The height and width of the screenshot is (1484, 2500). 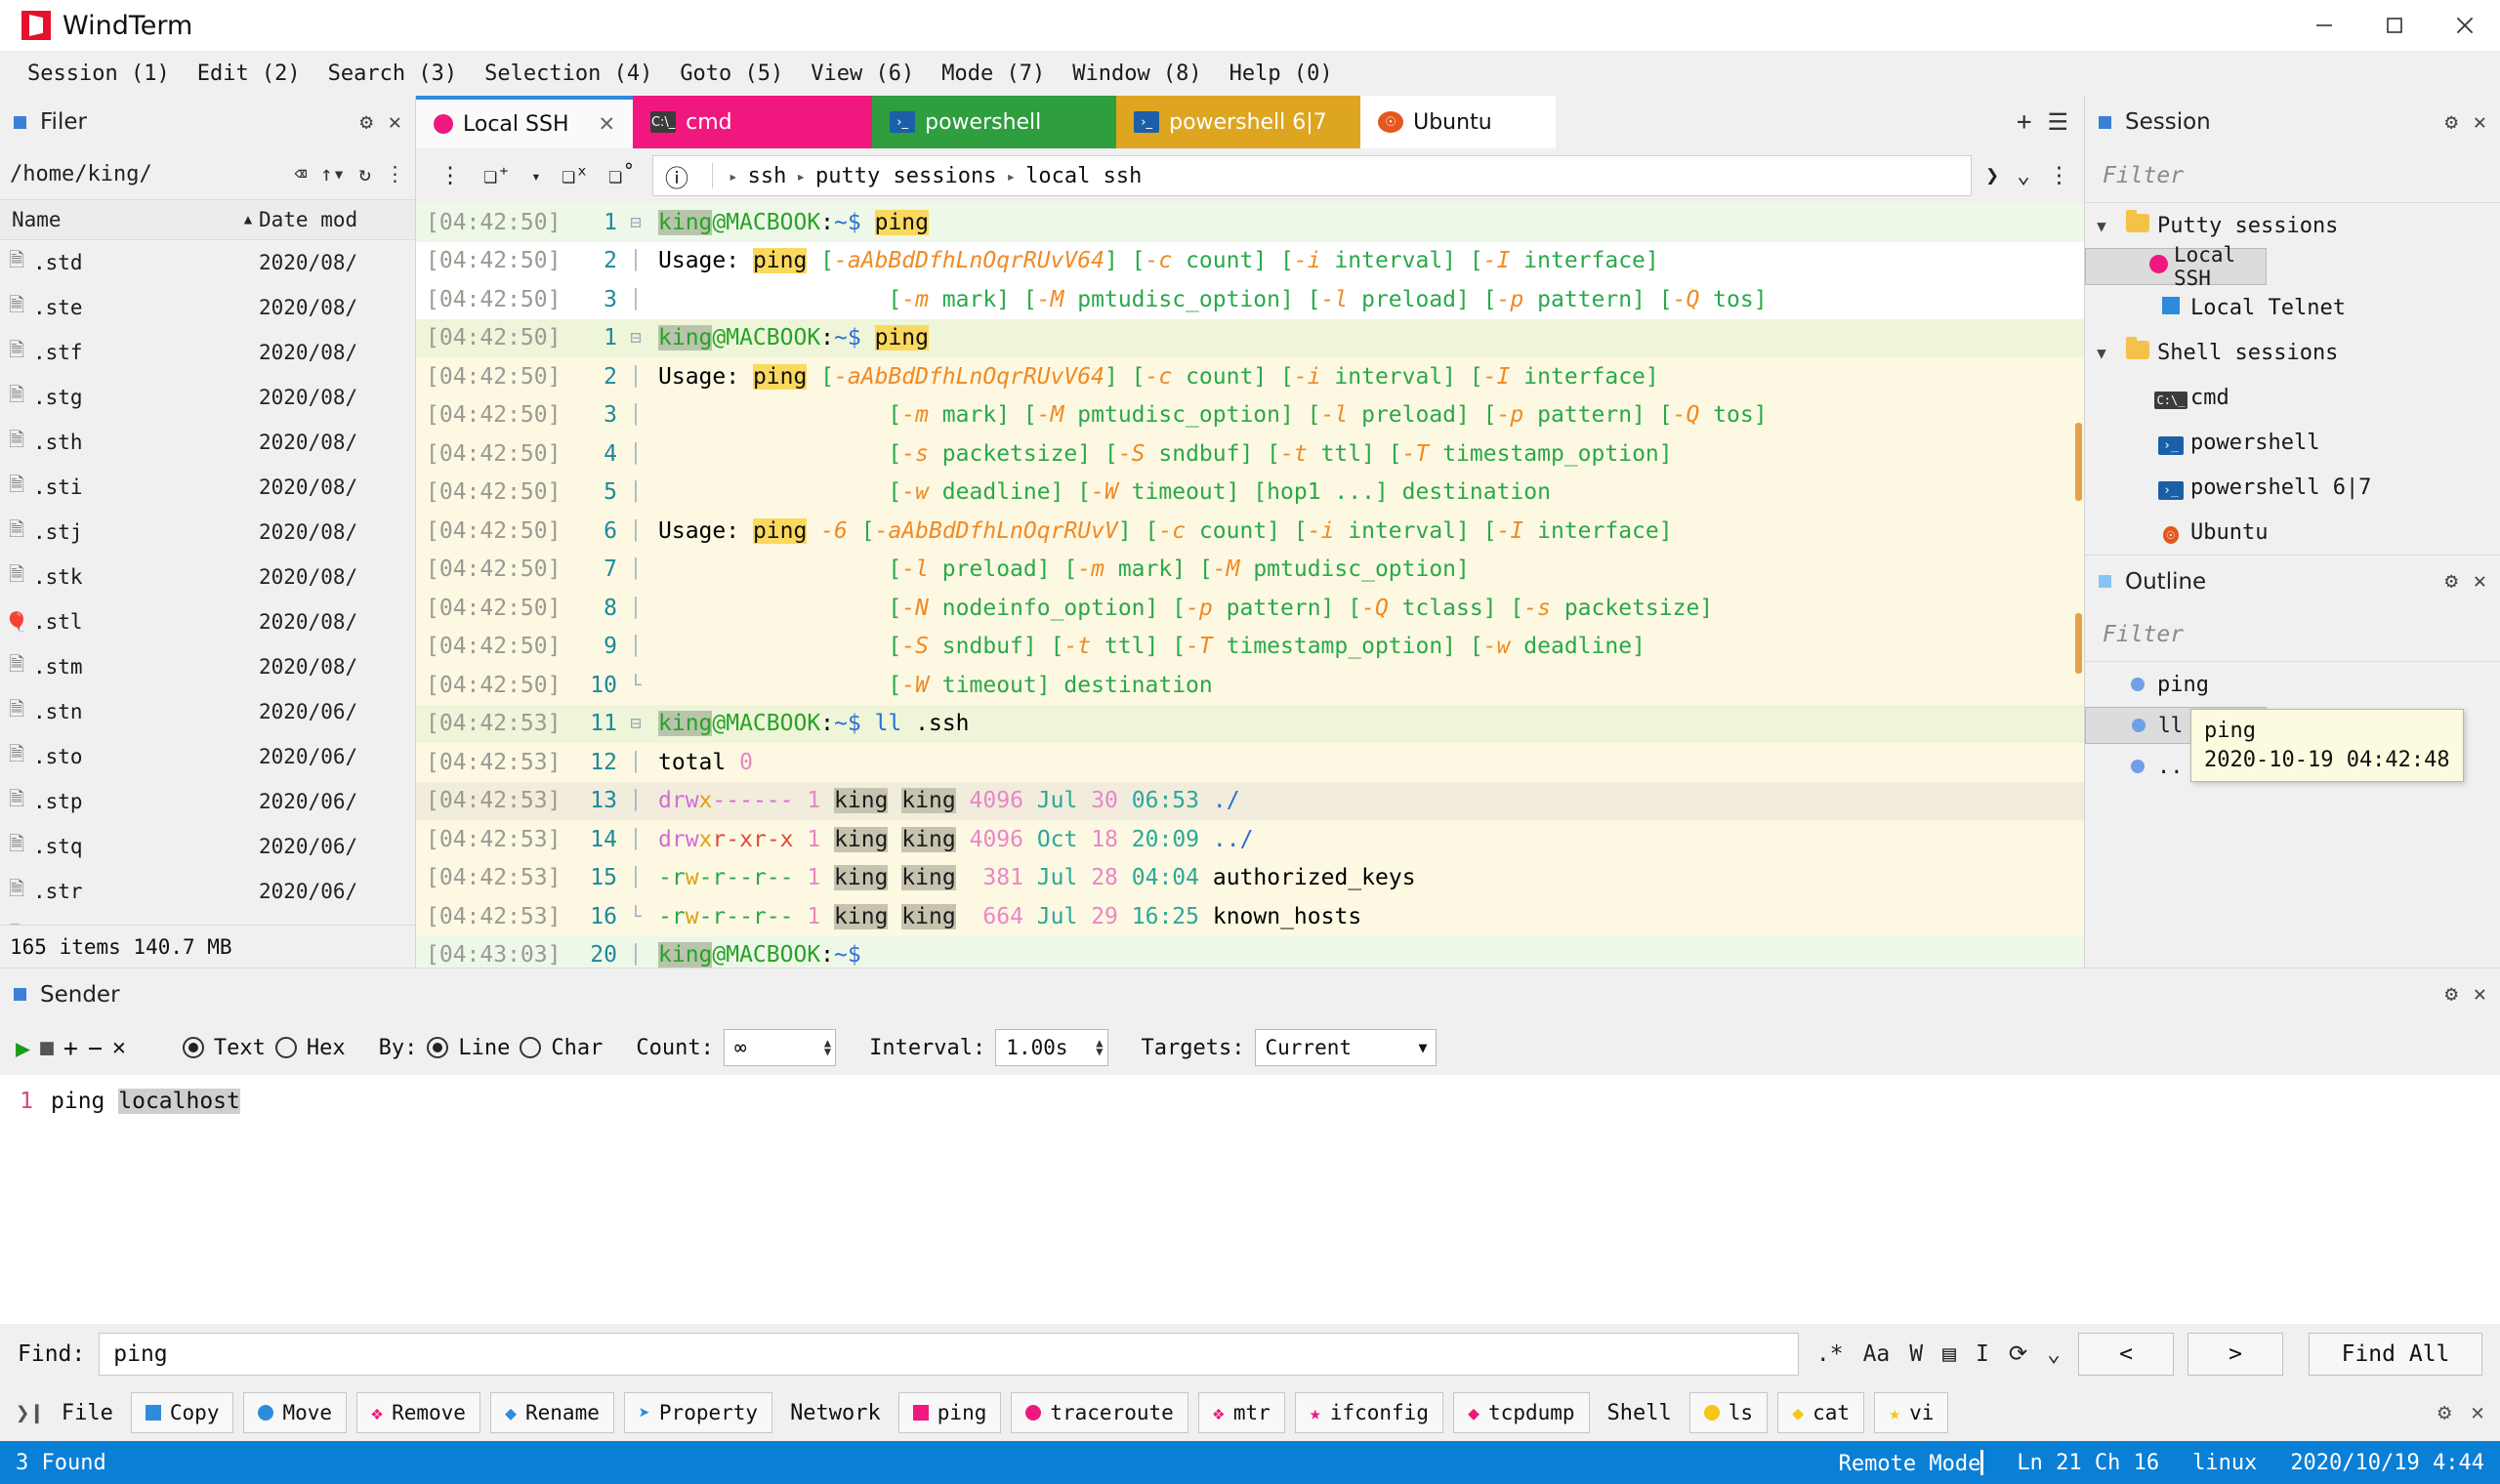 What do you see at coordinates (332, 174) in the screenshot?
I see `up-directory-icon: ↑▾` at bounding box center [332, 174].